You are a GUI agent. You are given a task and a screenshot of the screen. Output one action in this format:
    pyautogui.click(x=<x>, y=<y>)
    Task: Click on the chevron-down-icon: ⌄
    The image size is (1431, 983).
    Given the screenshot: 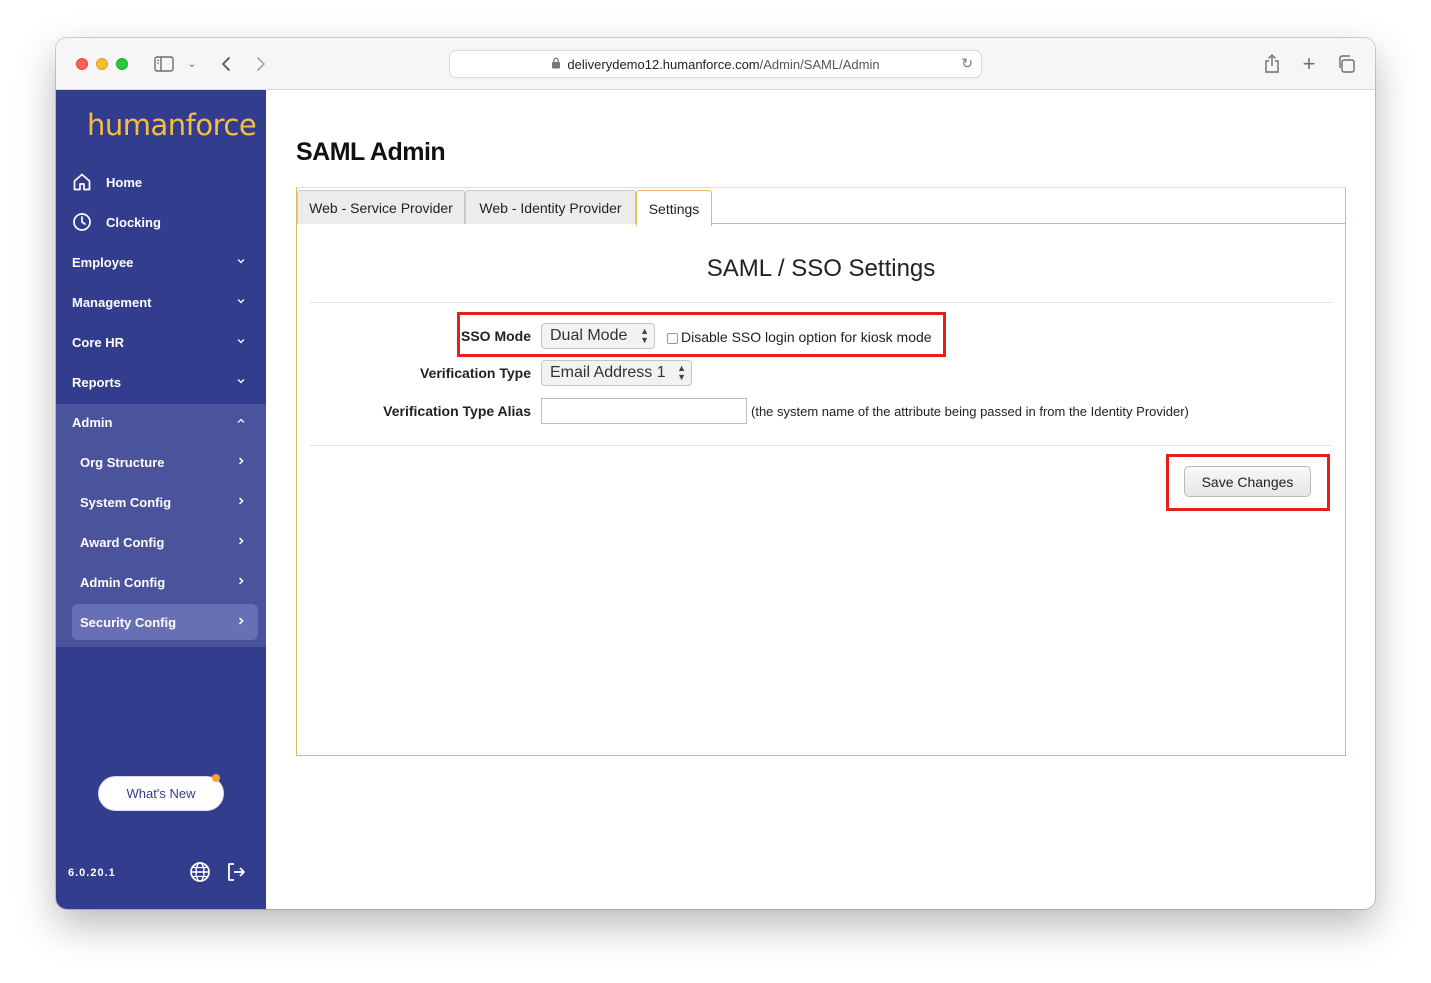 What is the action you would take?
    pyautogui.click(x=192, y=64)
    